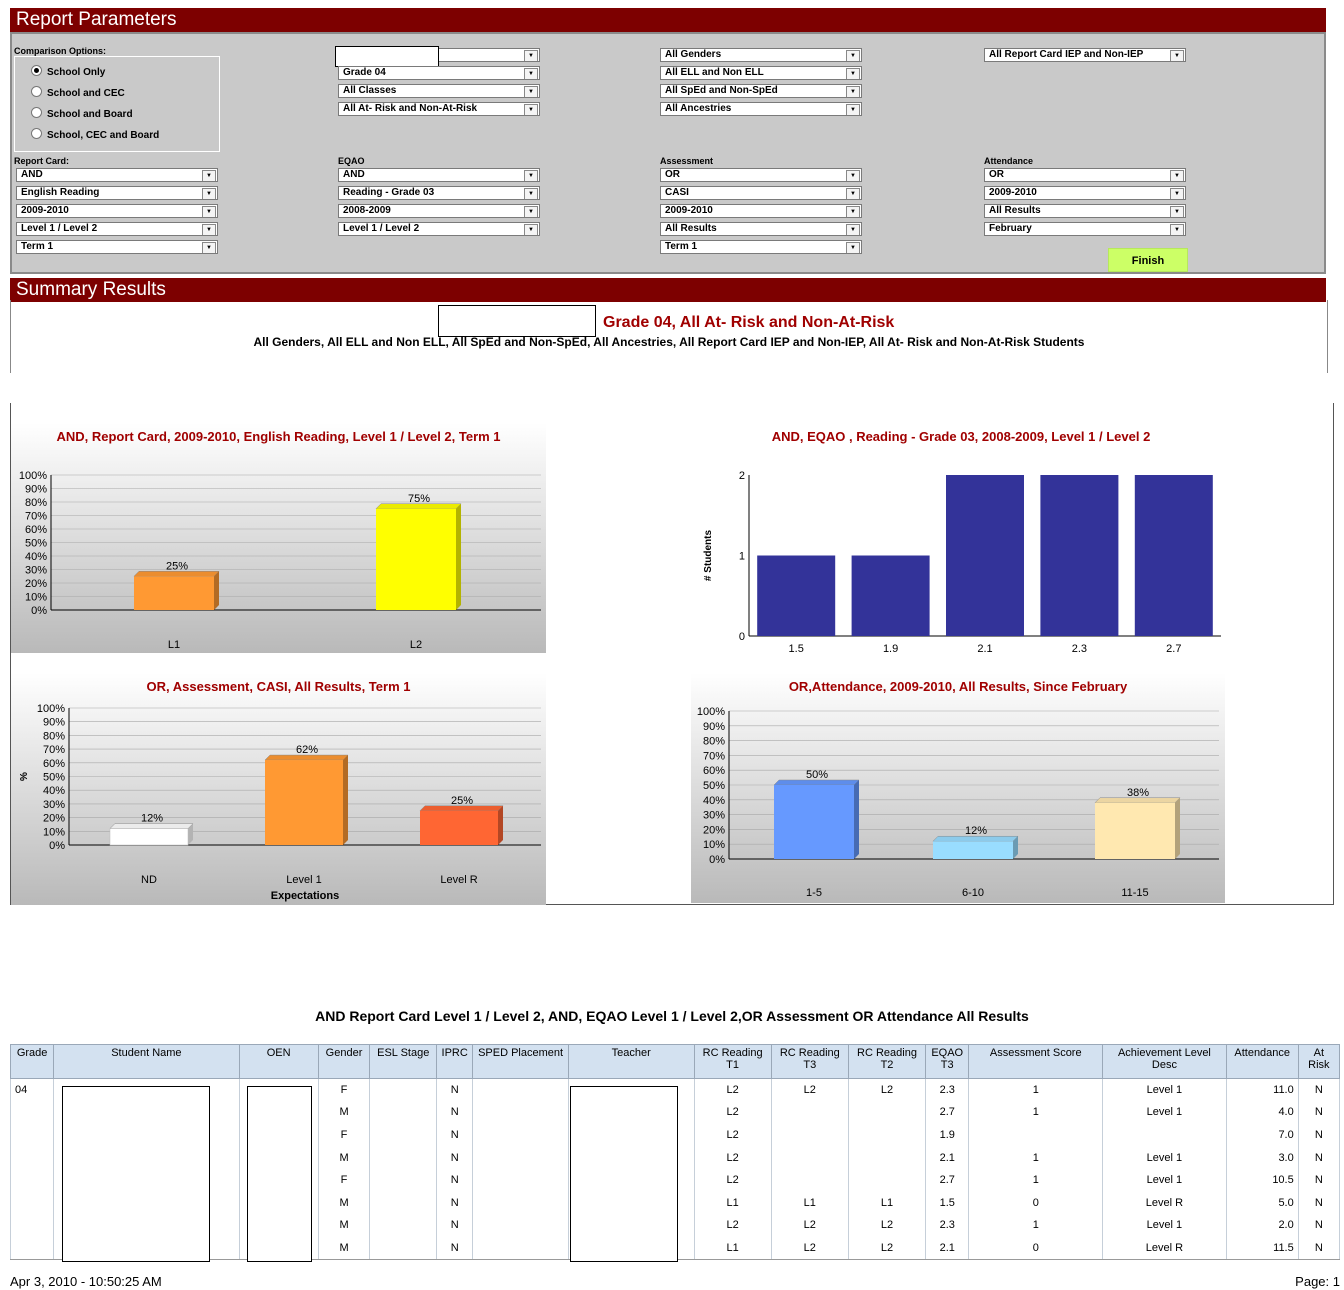 The width and height of the screenshot is (1344, 1290). Describe the element at coordinates (117, 175) in the screenshot. I see `rc-operator-select: AND ▼` at that location.